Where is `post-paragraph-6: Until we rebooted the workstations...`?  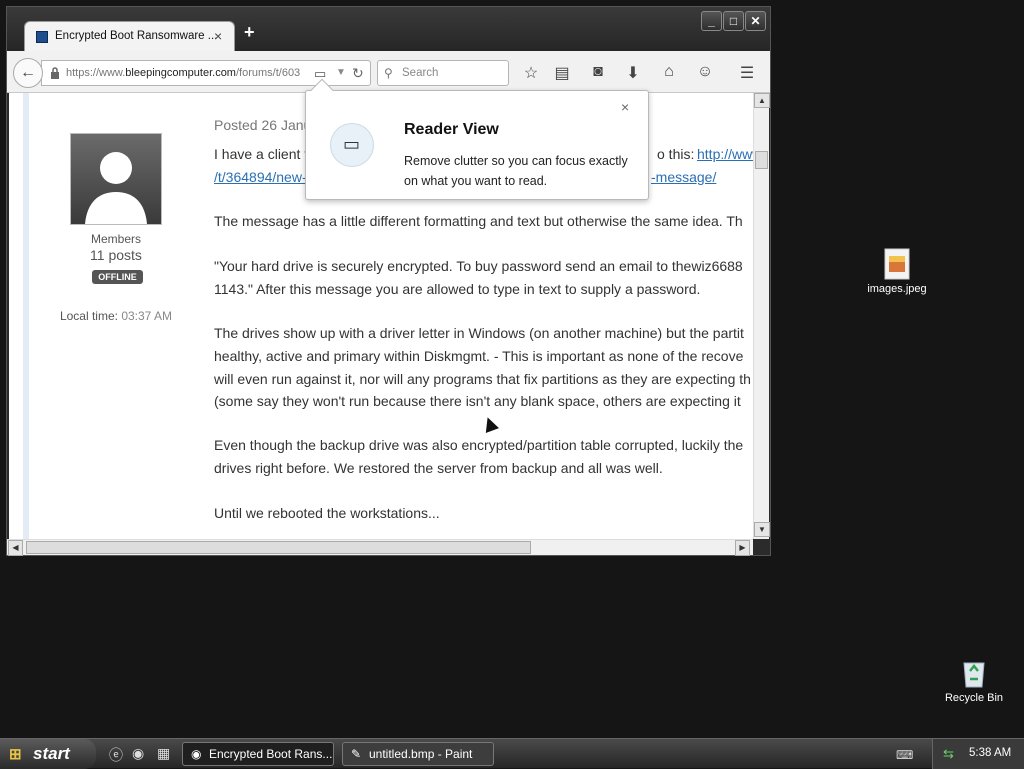 post-paragraph-6: Until we rebooted the workstations... is located at coordinates (327, 513).